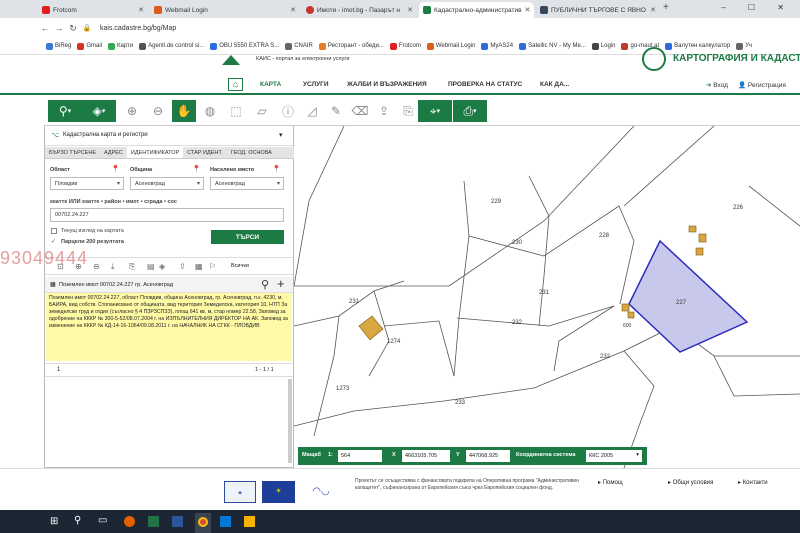  I want to click on login-link: ➔ Вход, so click(717, 85).